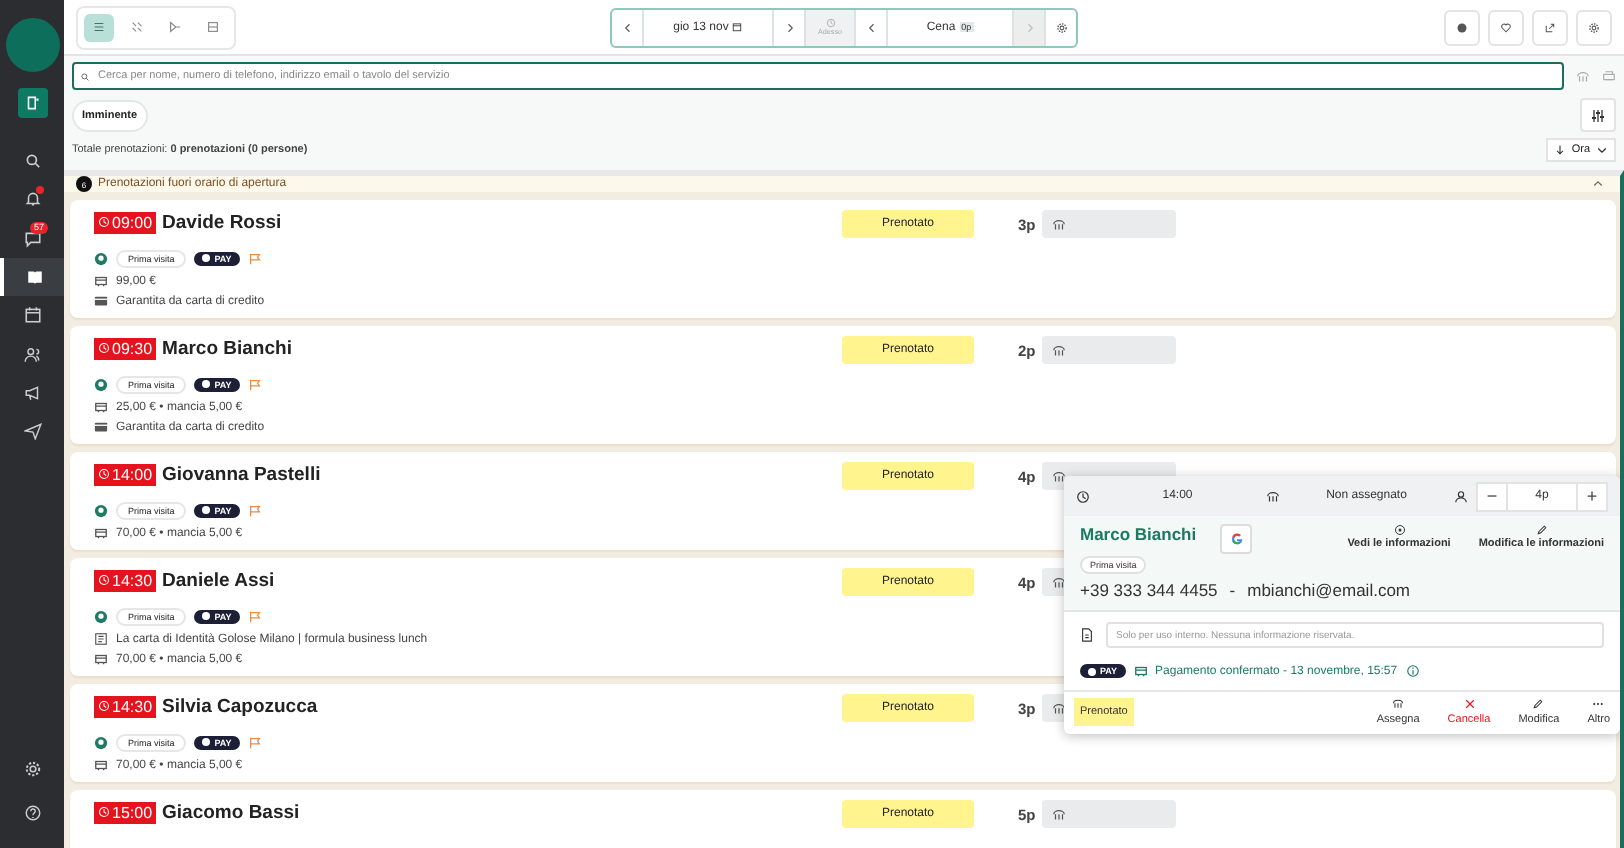  What do you see at coordinates (1492, 496) in the screenshot?
I see `decrease-button: −` at bounding box center [1492, 496].